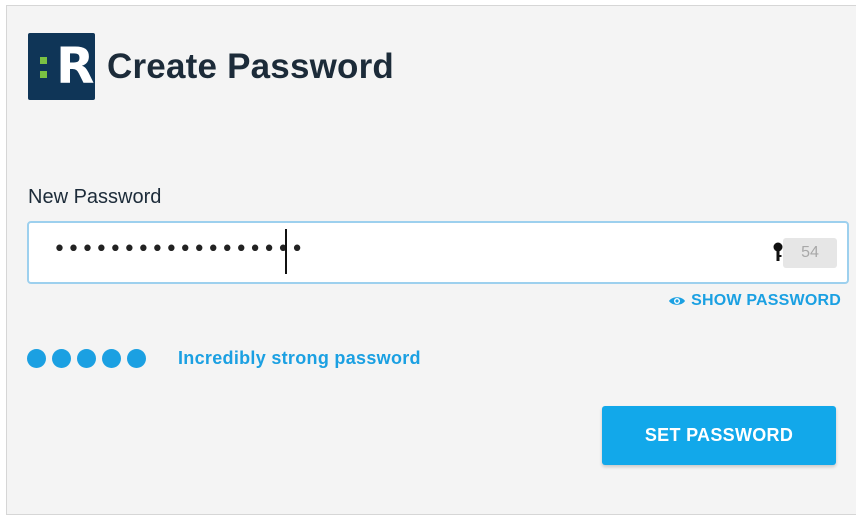 This screenshot has height=515, width=856. I want to click on eye-icon, so click(677, 301).